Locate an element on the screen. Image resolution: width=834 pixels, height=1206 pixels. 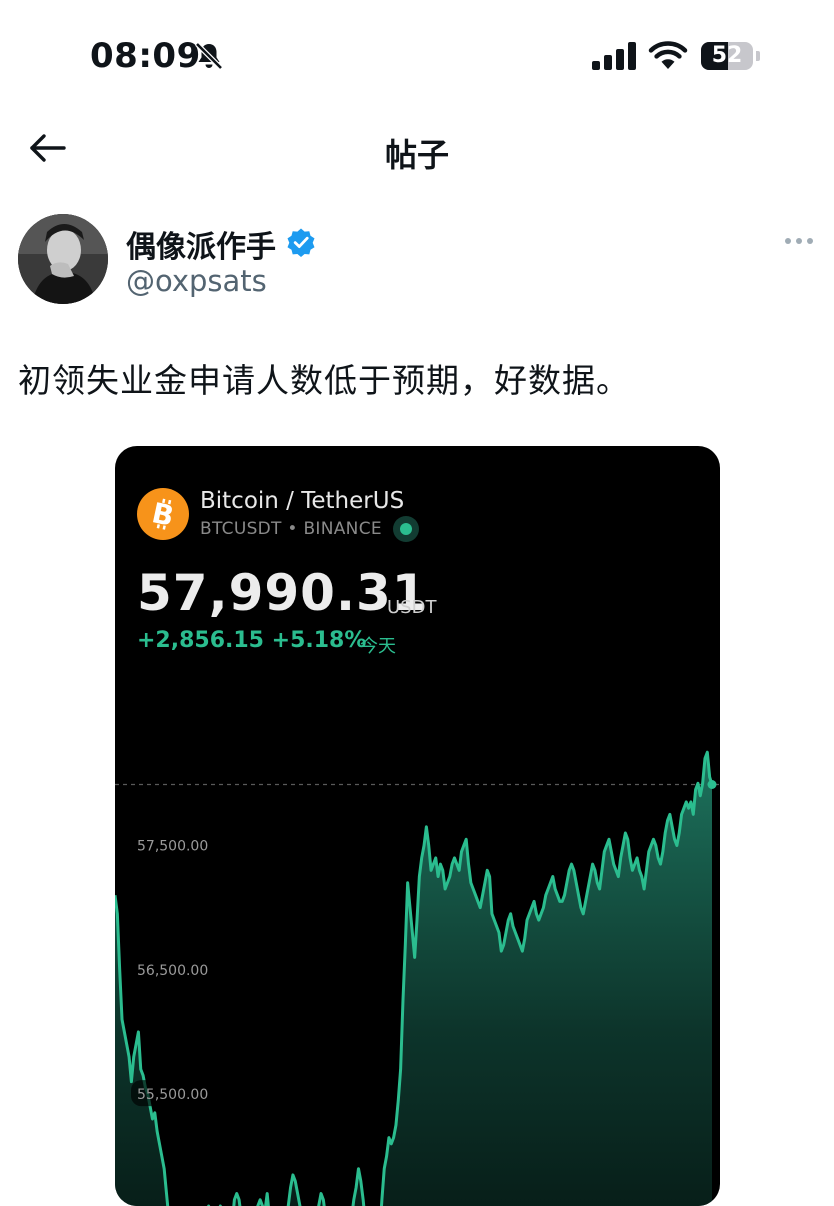
bell-slash-icon is located at coordinates (209, 56).